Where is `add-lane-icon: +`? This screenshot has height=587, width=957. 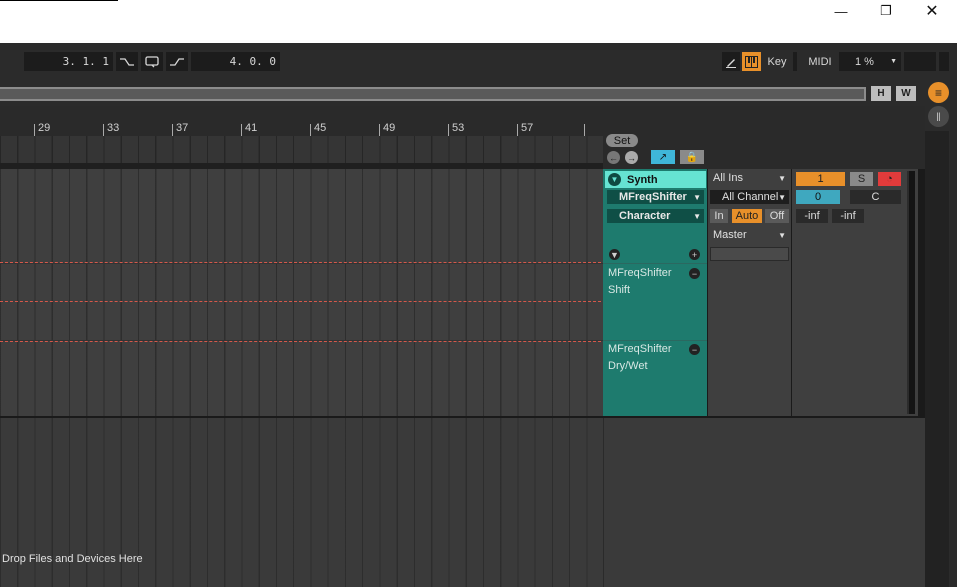 add-lane-icon: + is located at coordinates (694, 254).